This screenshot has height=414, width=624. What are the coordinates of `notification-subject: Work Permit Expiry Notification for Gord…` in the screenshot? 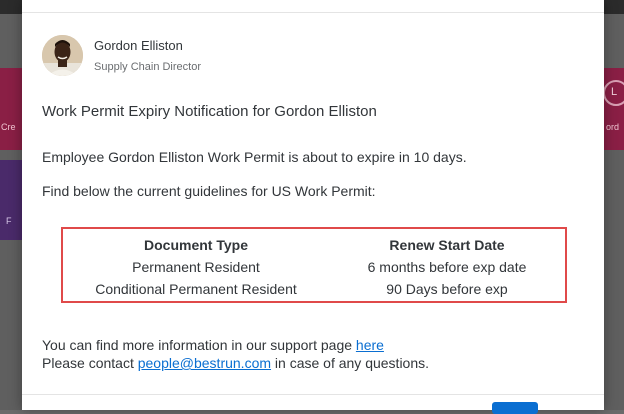 It's located at (209, 111).